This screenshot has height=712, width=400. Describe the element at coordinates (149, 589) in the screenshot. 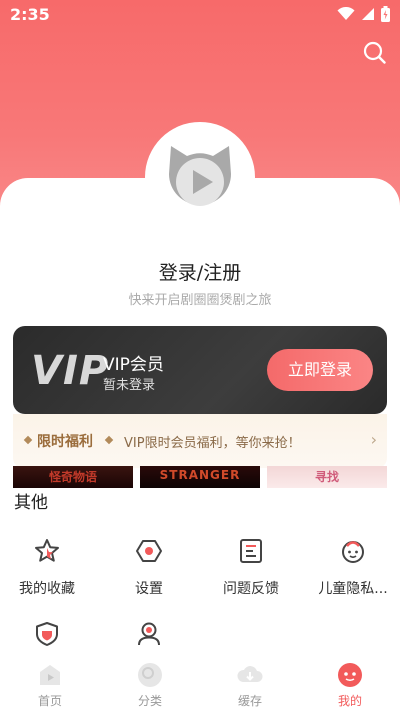

I see `menu-item-label: 设置` at that location.